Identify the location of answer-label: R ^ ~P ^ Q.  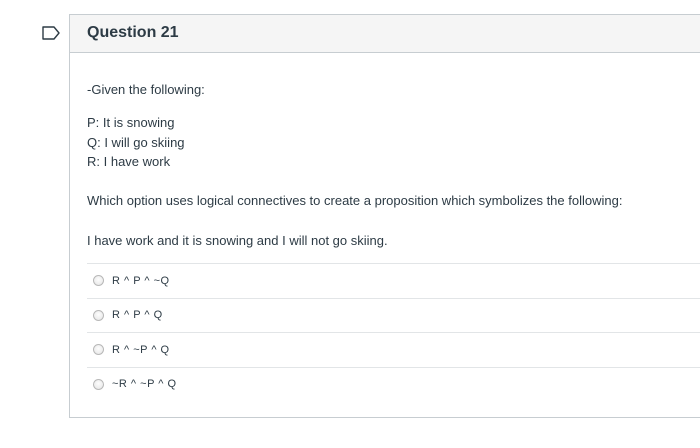
(141, 349).